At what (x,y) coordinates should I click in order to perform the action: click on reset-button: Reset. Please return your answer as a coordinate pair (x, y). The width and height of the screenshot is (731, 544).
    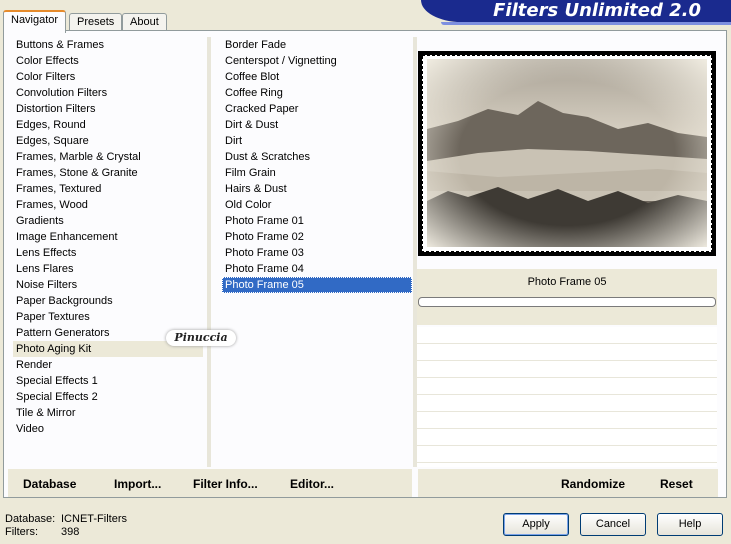
    Looking at the image, I should click on (676, 484).